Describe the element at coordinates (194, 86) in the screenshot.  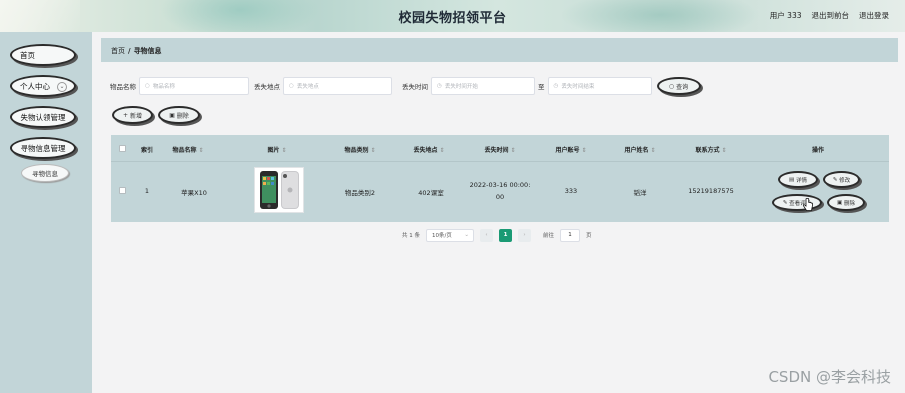
I see `item-name-input: ○ 物品名称` at that location.